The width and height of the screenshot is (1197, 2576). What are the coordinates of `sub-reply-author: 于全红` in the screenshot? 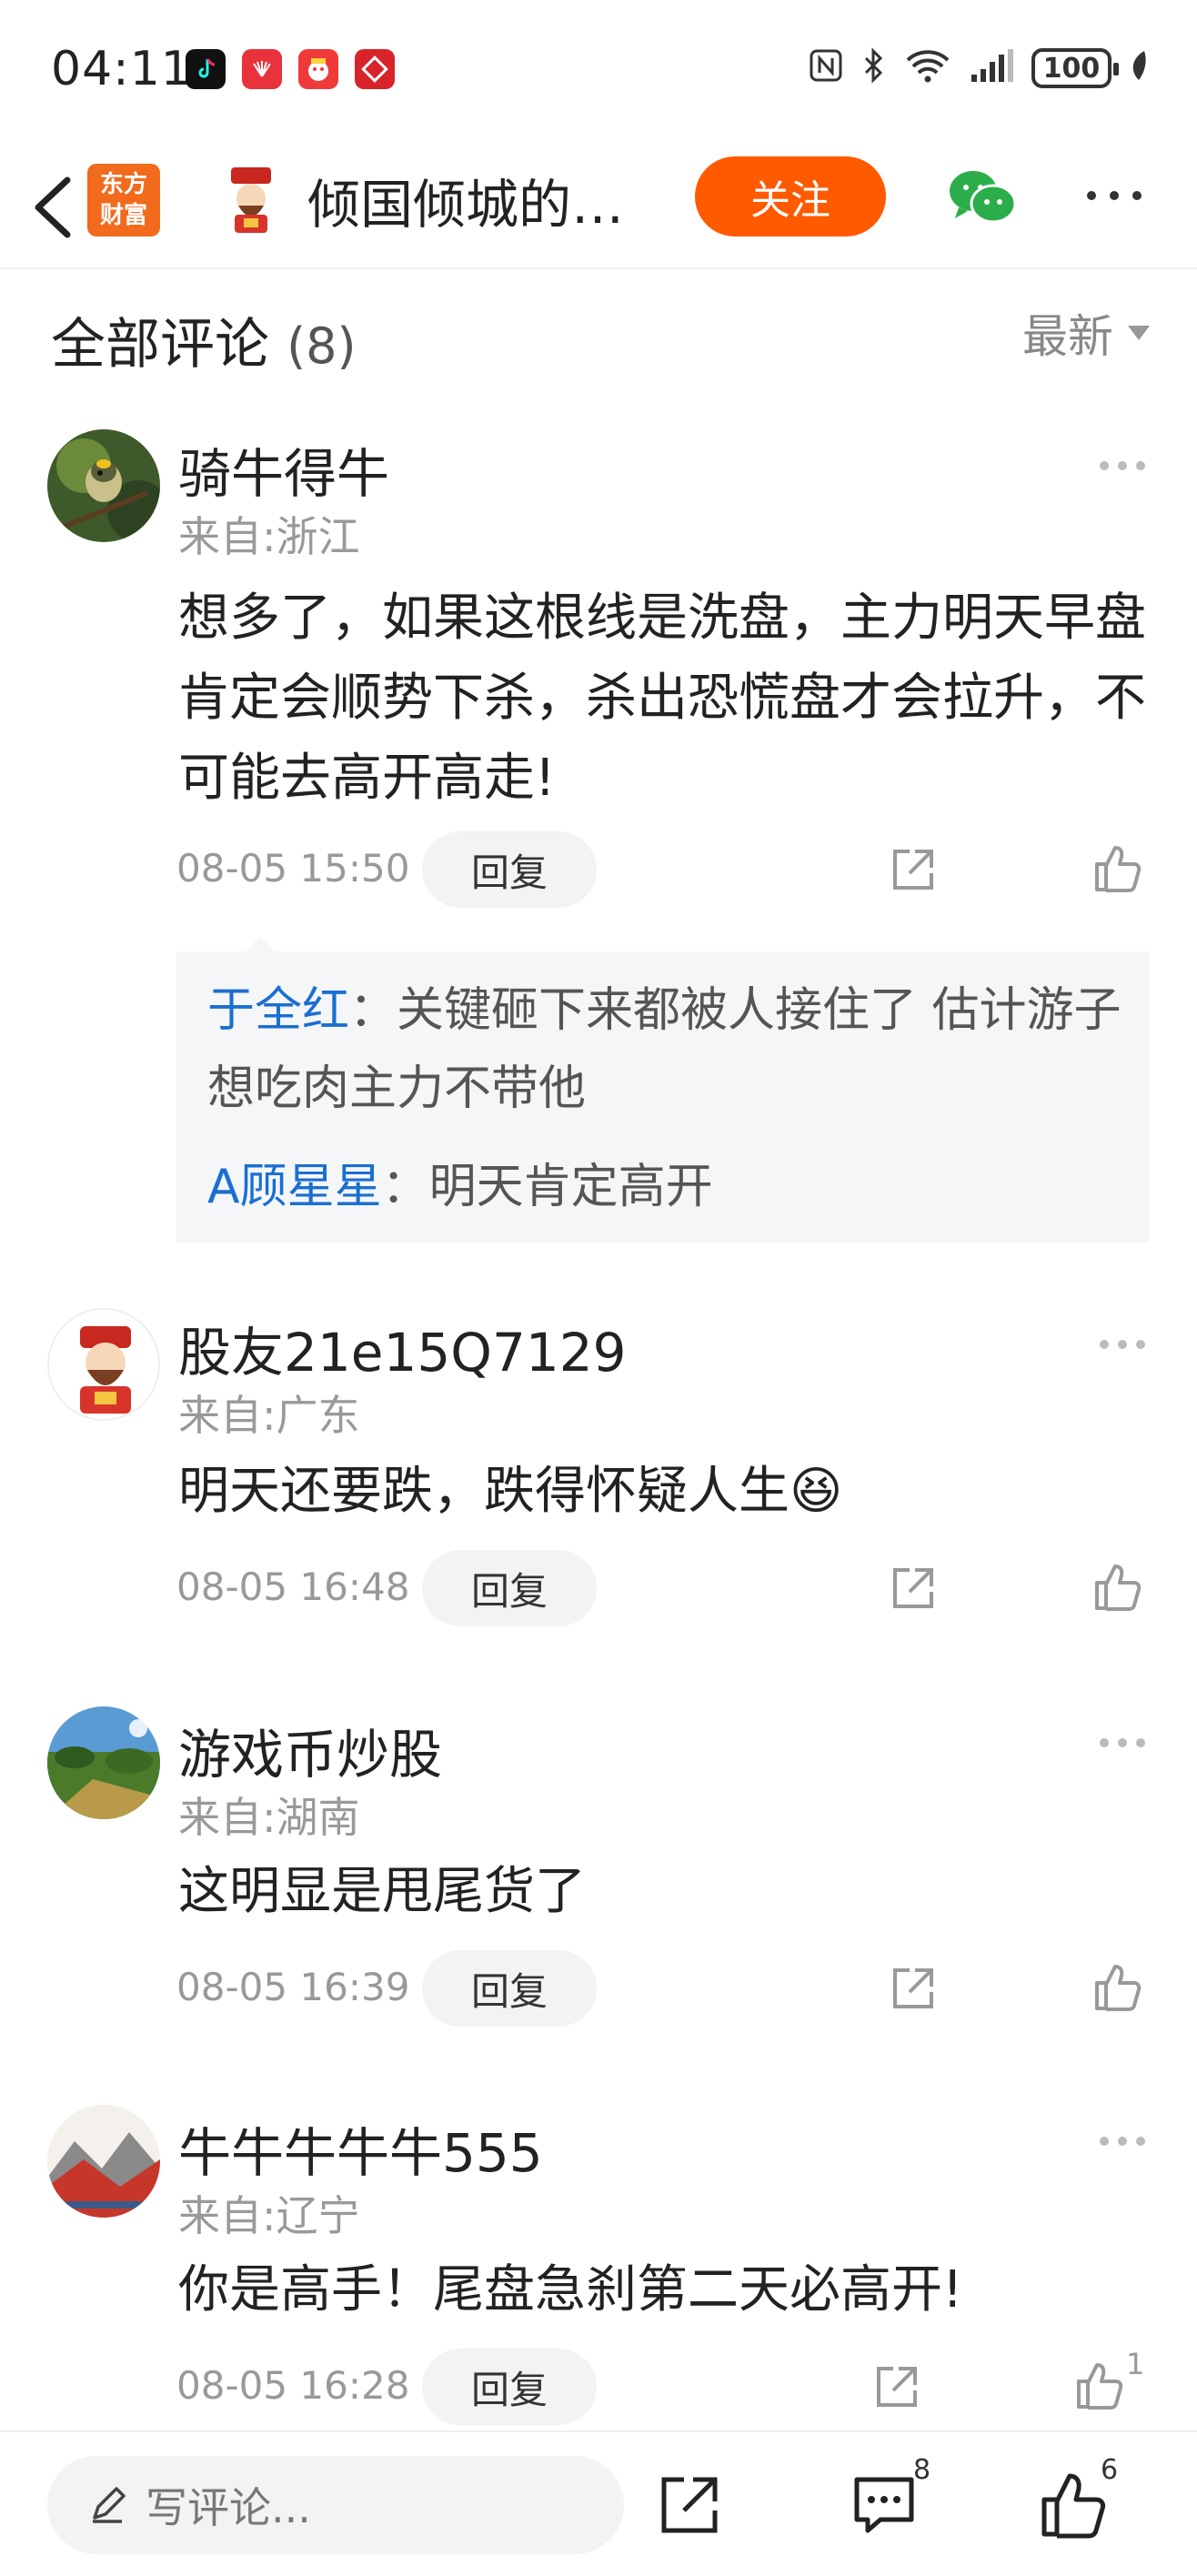 It's located at (278, 1010).